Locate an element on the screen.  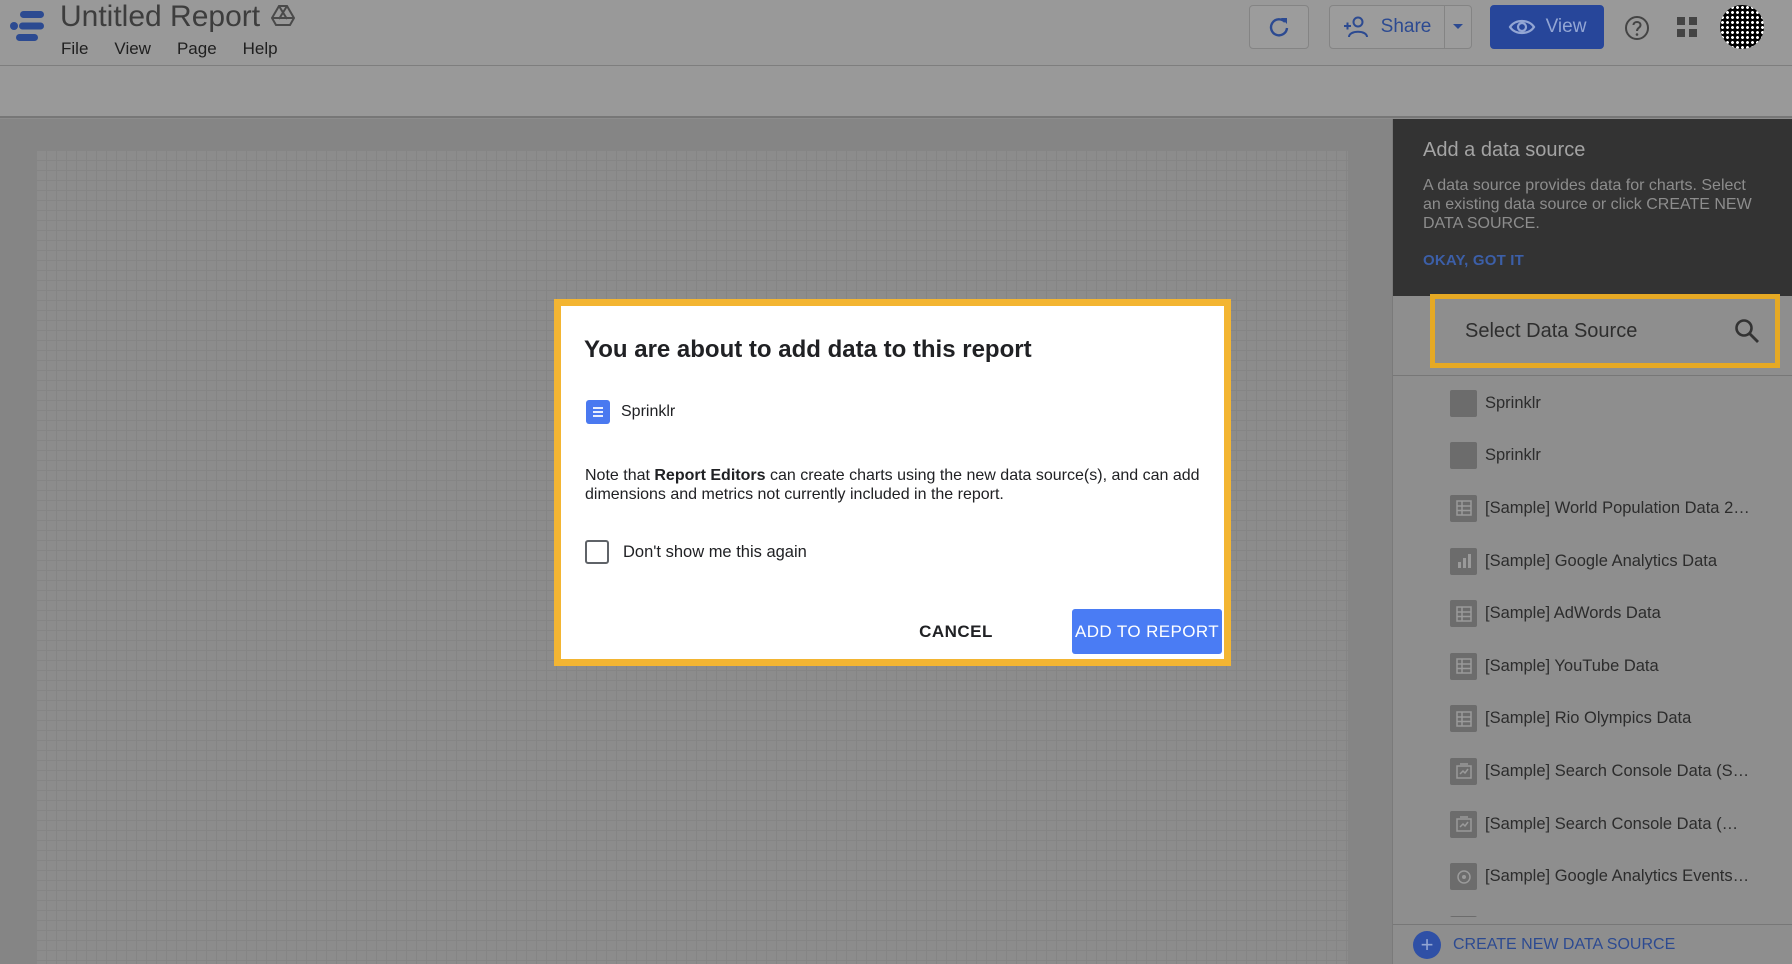
list-item: [Sample] Google Analytics Events Data is located at coordinates (1592, 876).